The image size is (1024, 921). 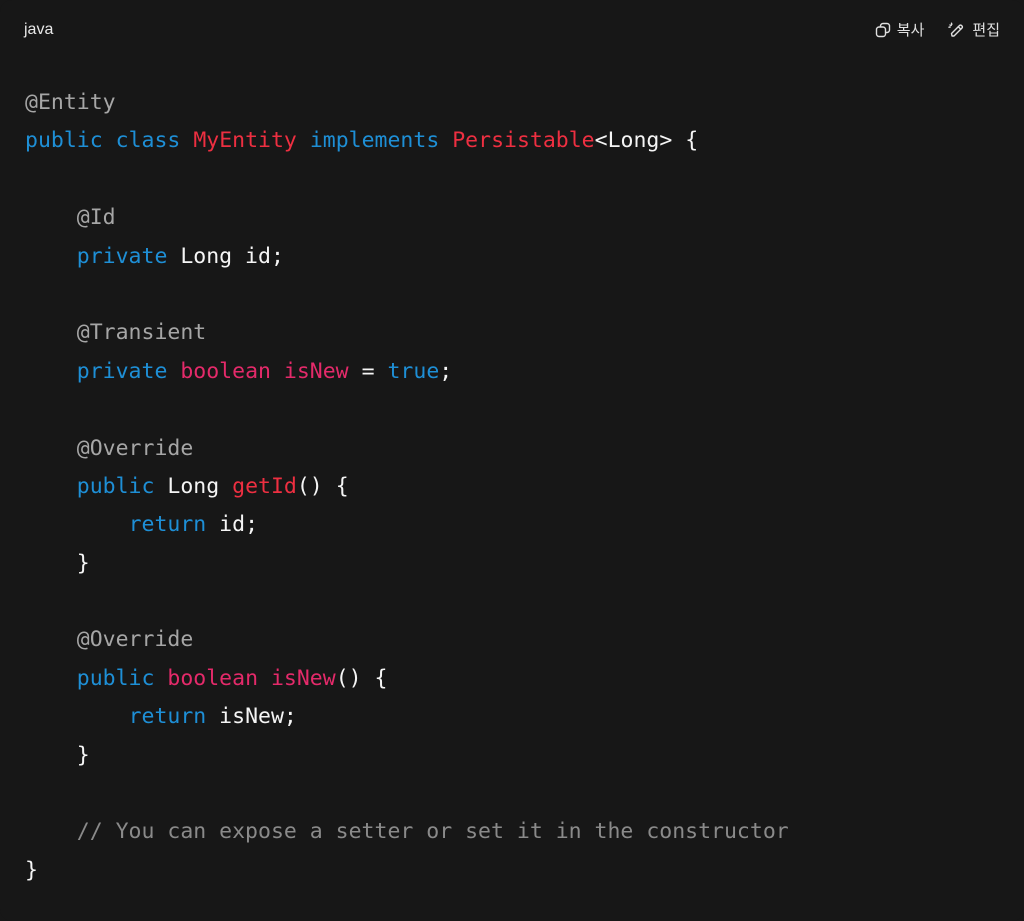 I want to click on keyword-token: true, so click(x=413, y=371).